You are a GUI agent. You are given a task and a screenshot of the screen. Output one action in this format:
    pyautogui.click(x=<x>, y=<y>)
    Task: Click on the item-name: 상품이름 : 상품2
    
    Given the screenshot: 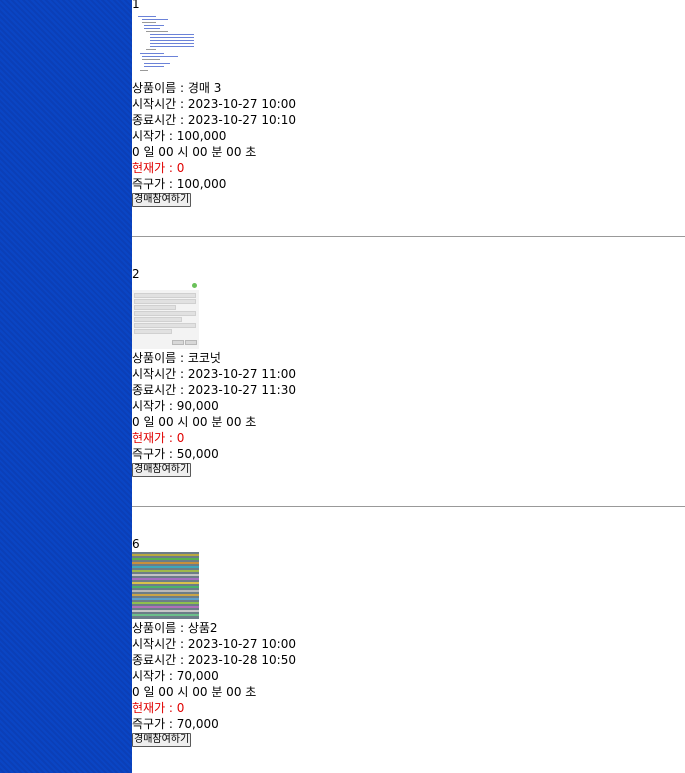 What is the action you would take?
    pyautogui.click(x=175, y=628)
    